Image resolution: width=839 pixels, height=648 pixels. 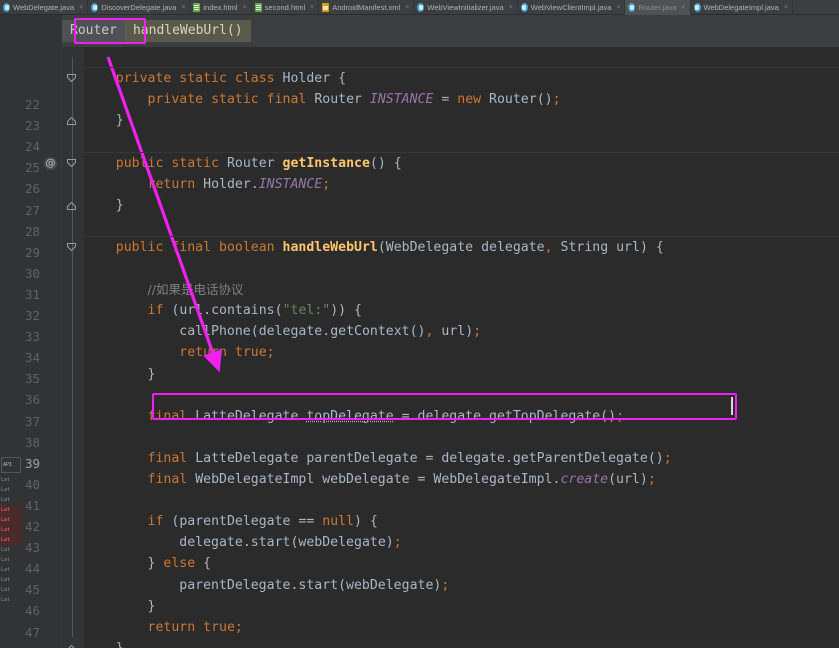 I want to click on tab-label: DiscoverDelegate.java, so click(x=139, y=7).